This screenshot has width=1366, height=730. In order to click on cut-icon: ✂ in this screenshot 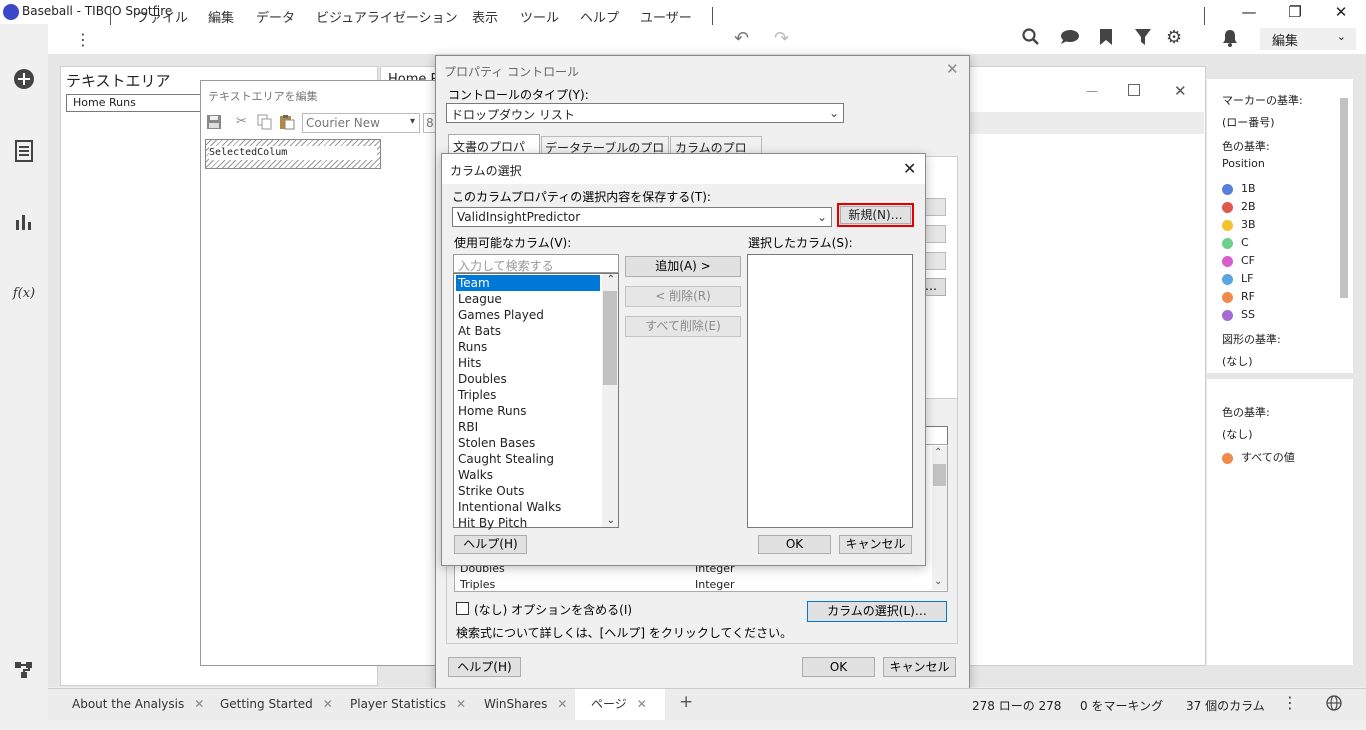, I will do `click(241, 121)`.